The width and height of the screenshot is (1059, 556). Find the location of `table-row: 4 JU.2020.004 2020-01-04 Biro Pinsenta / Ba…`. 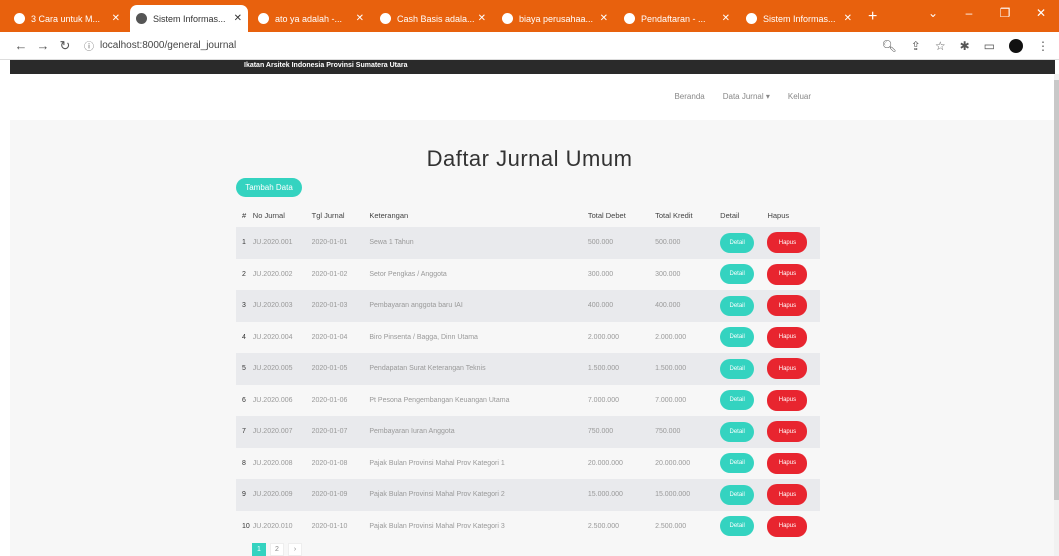

table-row: 4 JU.2020.004 2020-01-04 Biro Pinsenta / Ba… is located at coordinates (528, 337).